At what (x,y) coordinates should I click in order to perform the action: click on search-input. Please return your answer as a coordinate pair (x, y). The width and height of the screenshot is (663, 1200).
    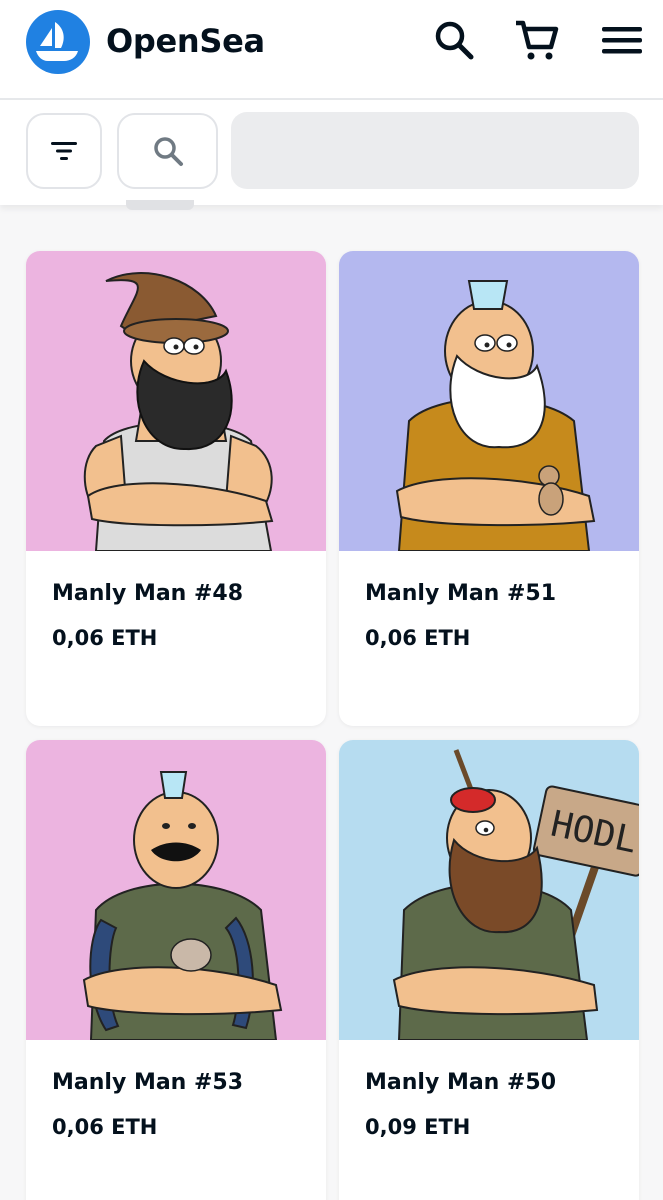
    Looking at the image, I should click on (435, 150).